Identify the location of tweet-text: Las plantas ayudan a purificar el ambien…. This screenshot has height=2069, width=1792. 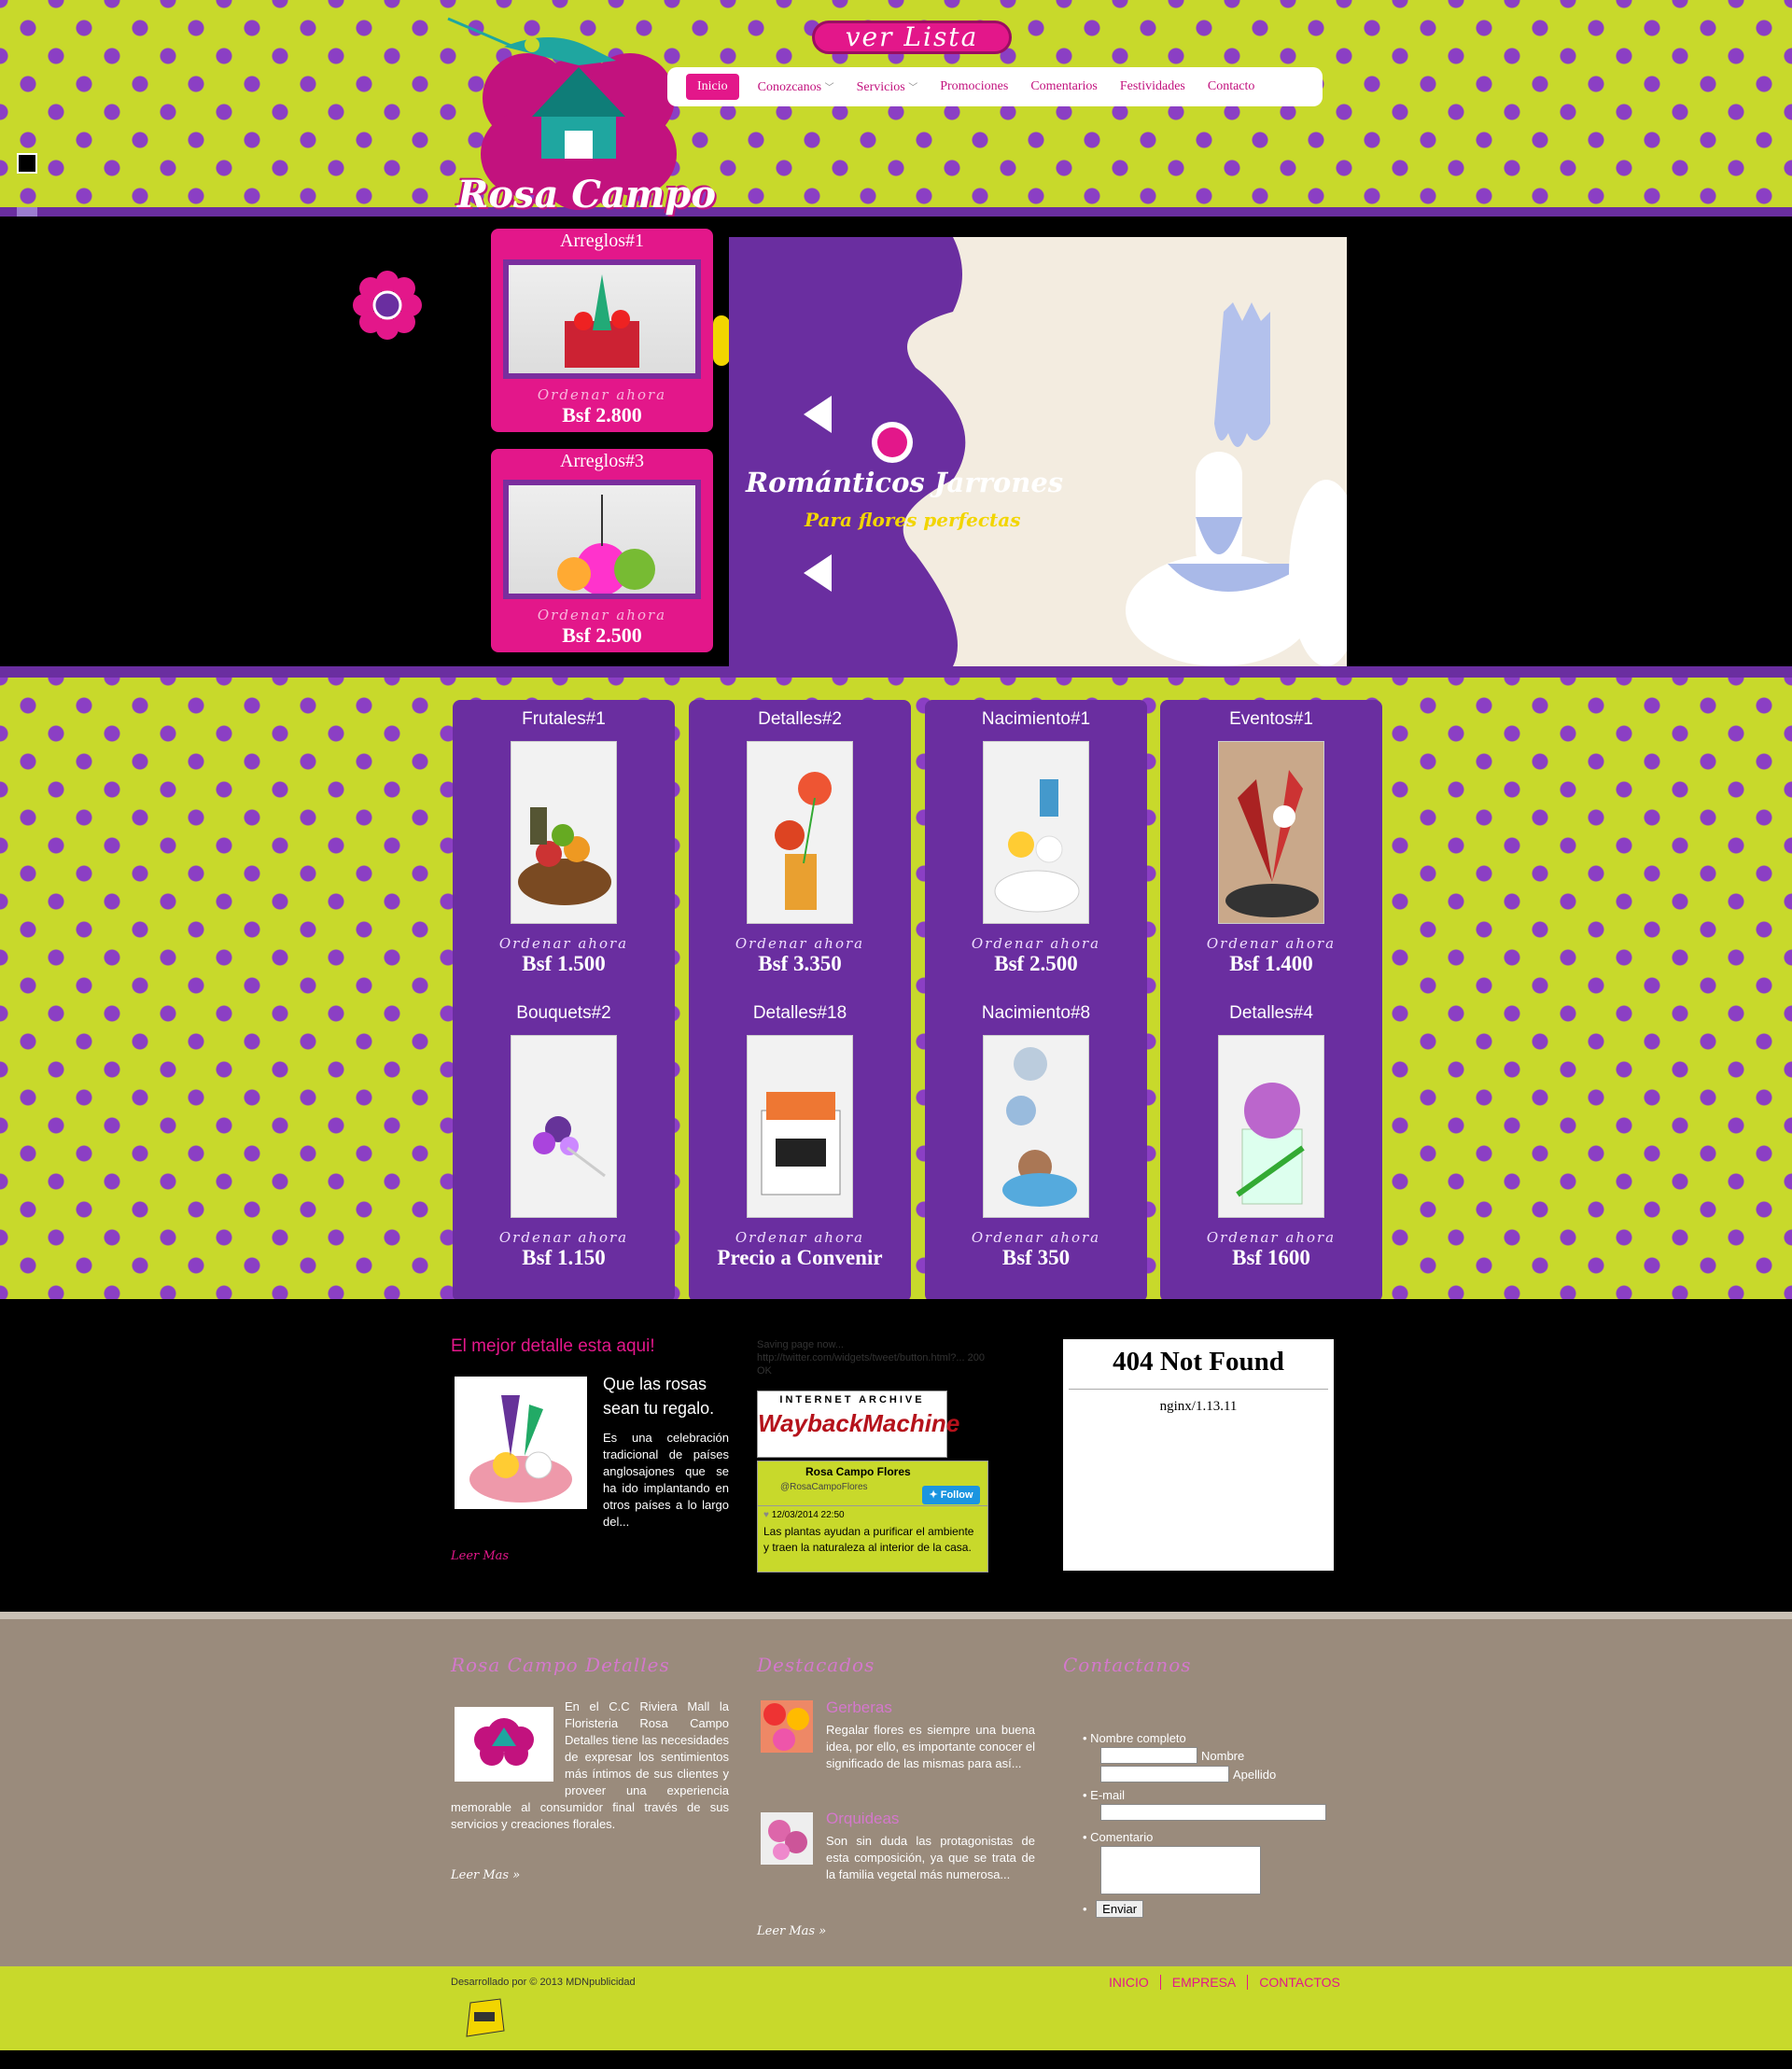
(868, 1539).